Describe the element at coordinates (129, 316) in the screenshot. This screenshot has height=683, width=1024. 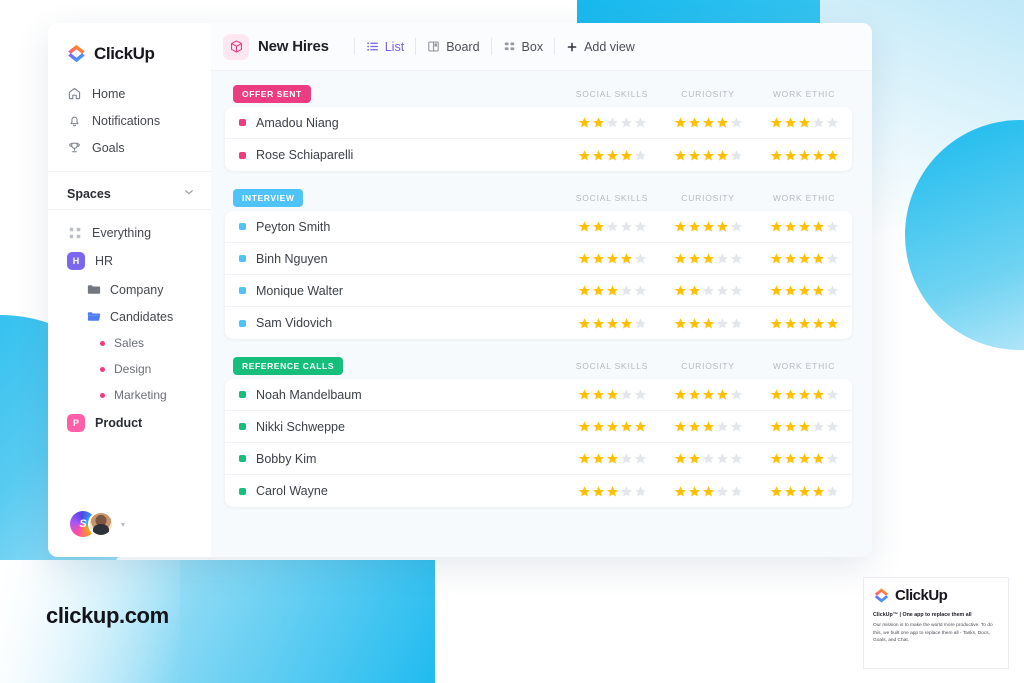
I see `sidebar-folder-candidates: Candidates` at that location.